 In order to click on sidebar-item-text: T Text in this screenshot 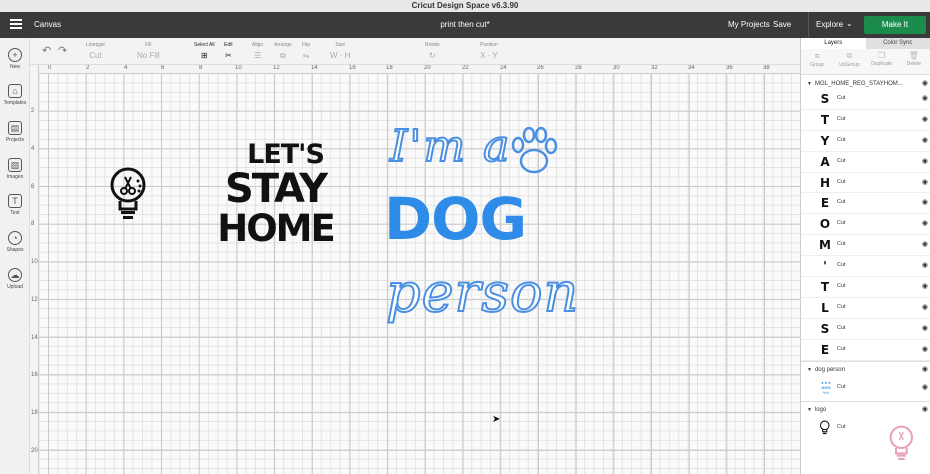, I will do `click(15, 205)`.